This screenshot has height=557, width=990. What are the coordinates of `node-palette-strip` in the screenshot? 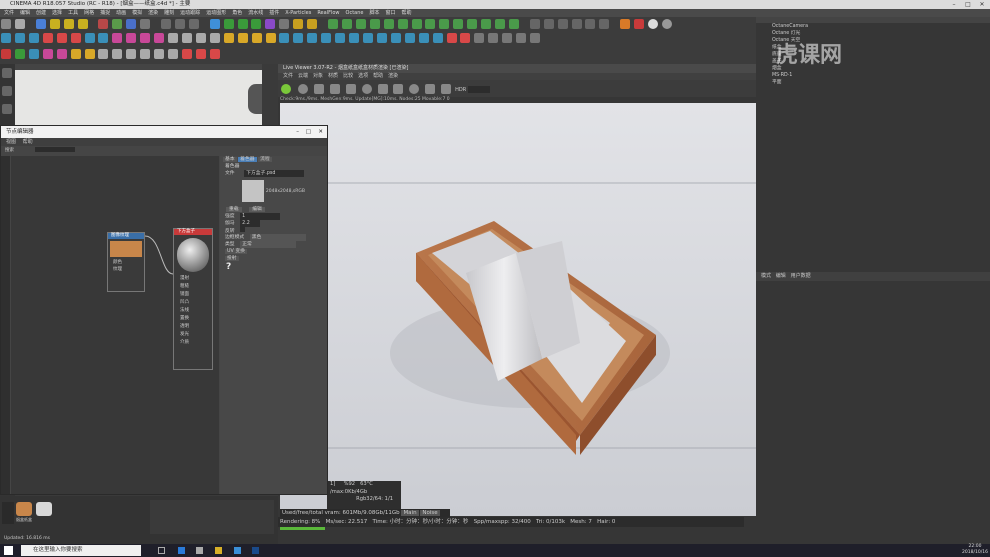 It's located at (5, 325).